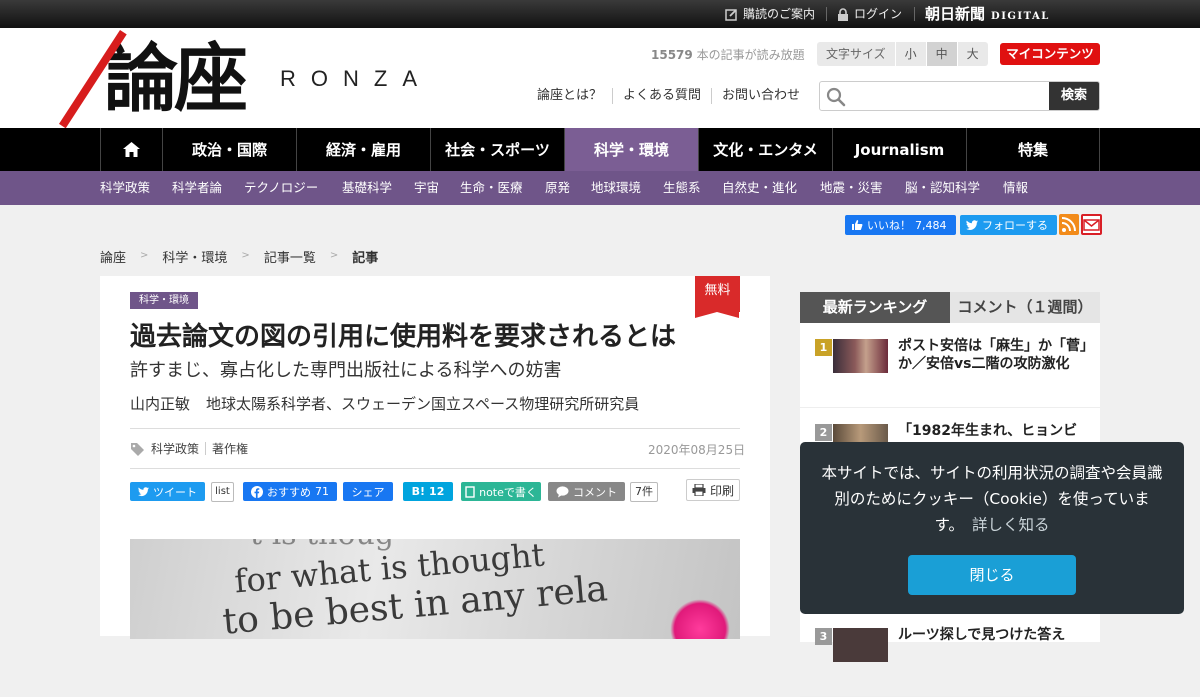 This screenshot has width=1200, height=697. I want to click on asahi-digital-logo: 朝日新聞 DIGITAL, so click(987, 14).